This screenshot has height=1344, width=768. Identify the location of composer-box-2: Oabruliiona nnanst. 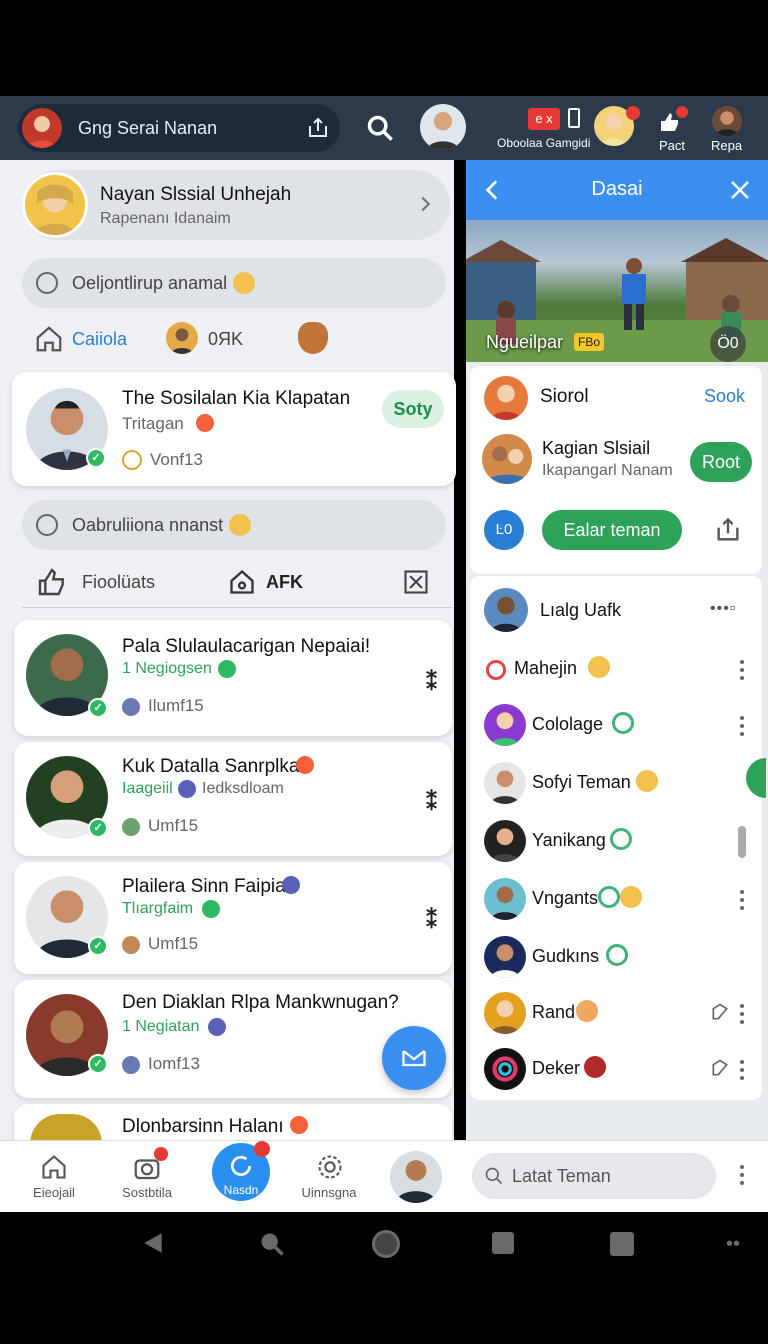
(234, 525).